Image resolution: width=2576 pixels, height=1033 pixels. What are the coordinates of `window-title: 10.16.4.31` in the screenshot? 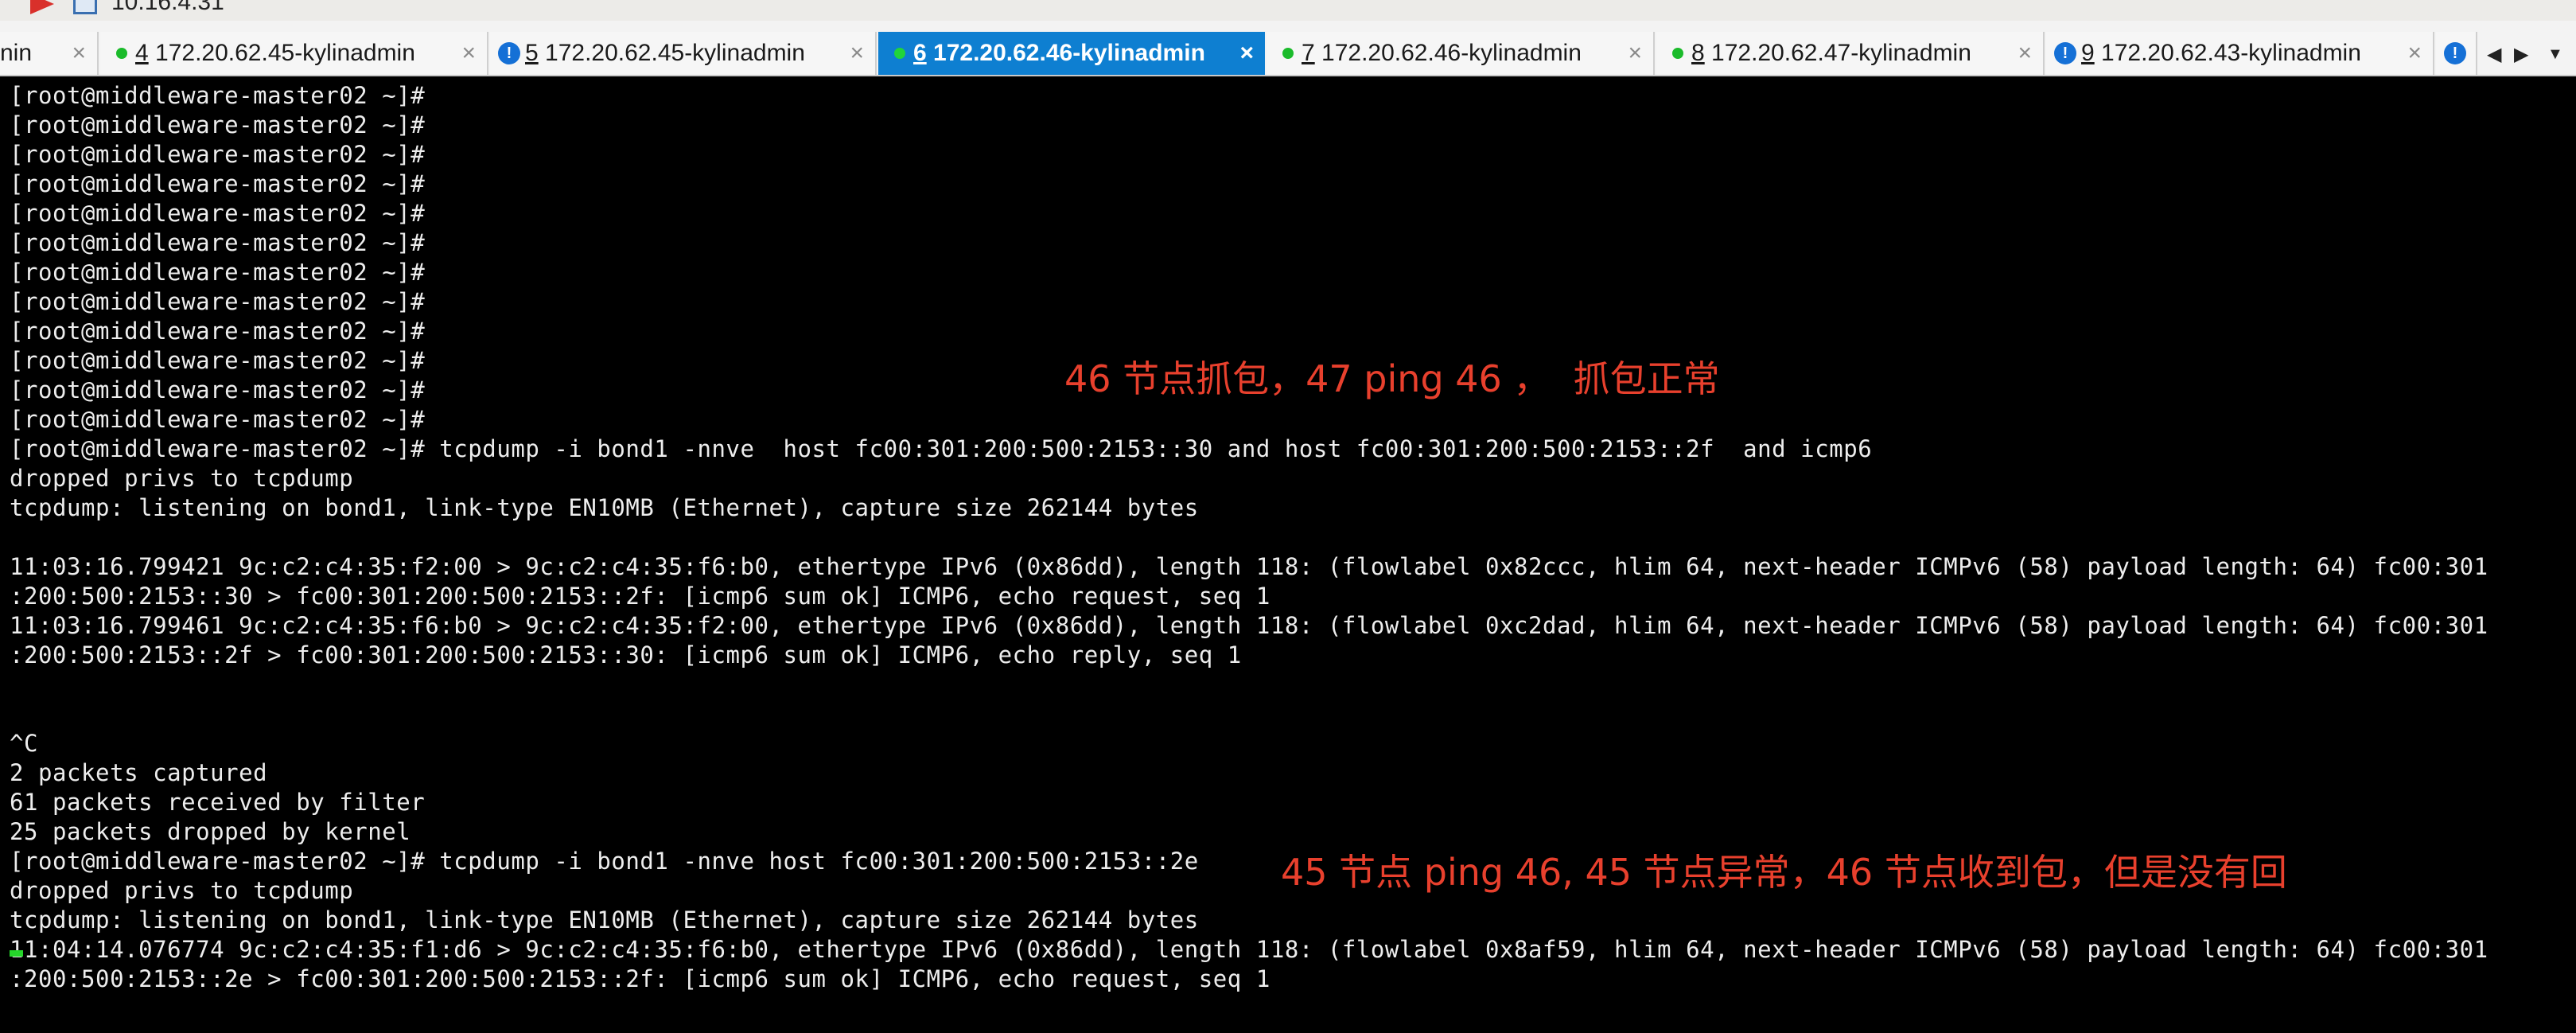 It's located at (168, 8).